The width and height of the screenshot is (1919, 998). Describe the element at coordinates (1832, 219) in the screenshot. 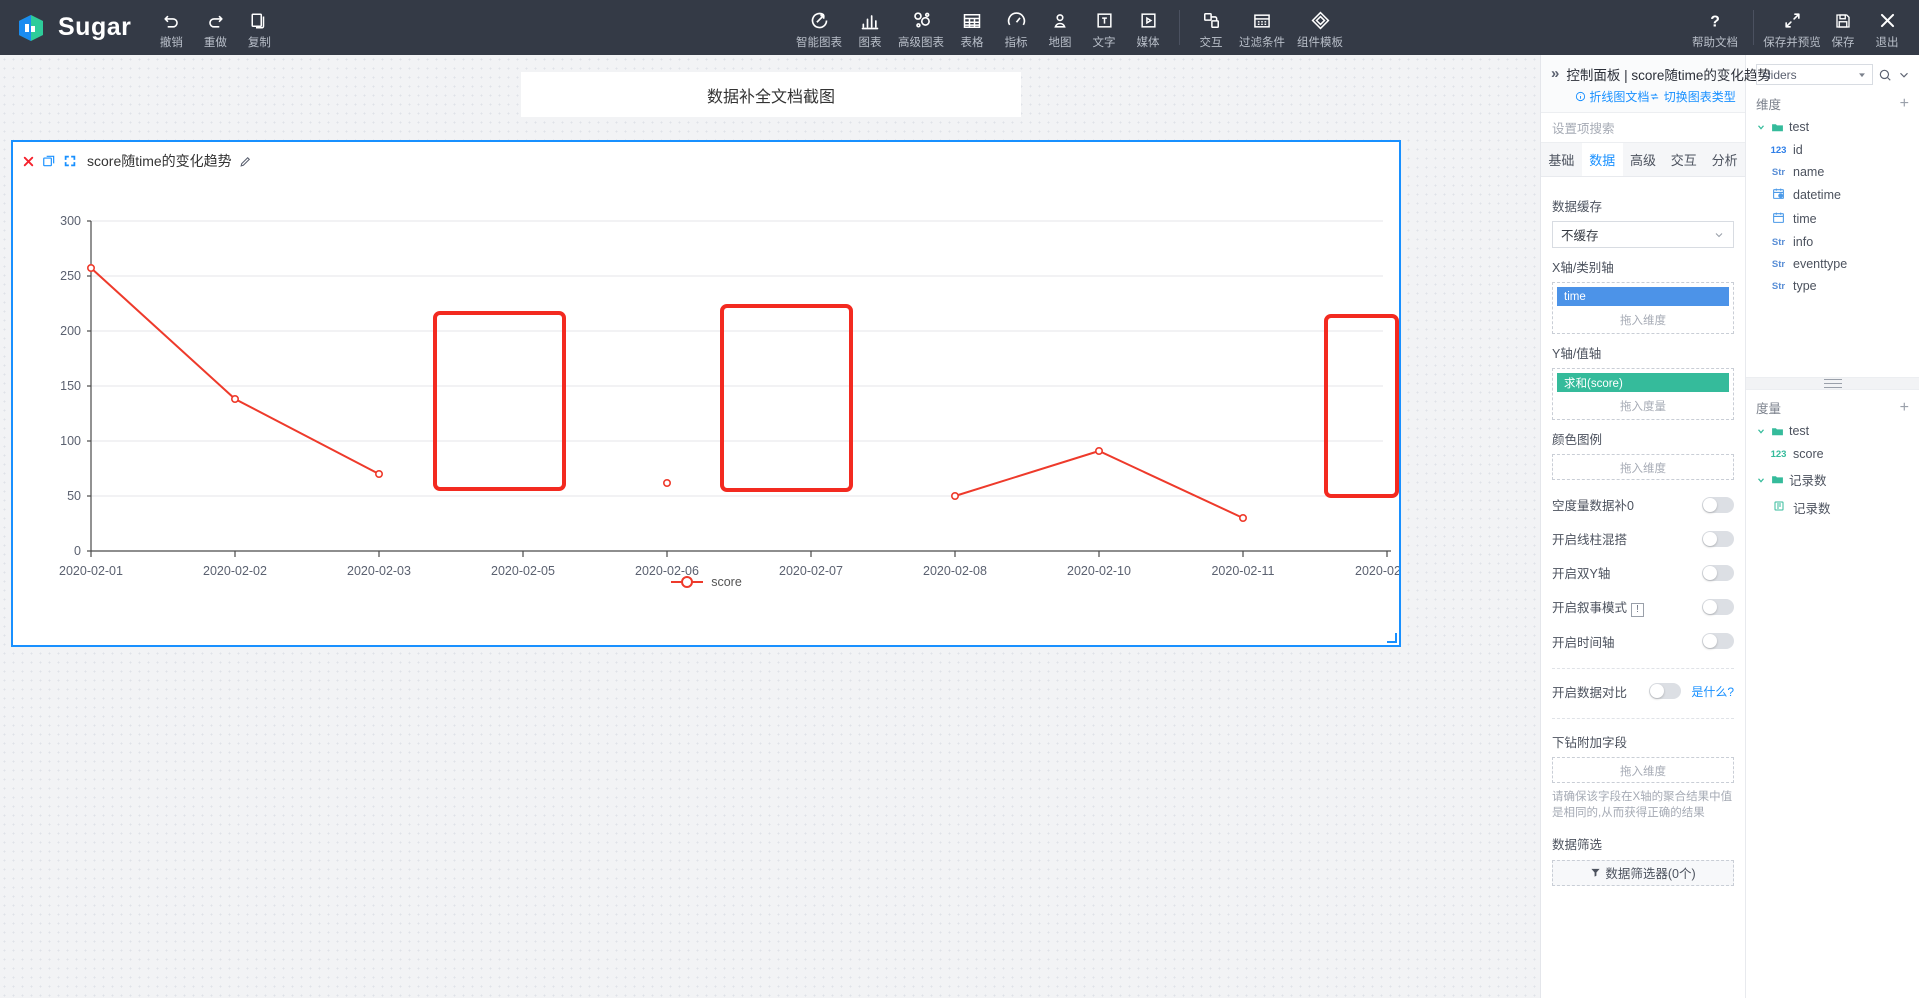

I see `dimension-field-time: time` at that location.